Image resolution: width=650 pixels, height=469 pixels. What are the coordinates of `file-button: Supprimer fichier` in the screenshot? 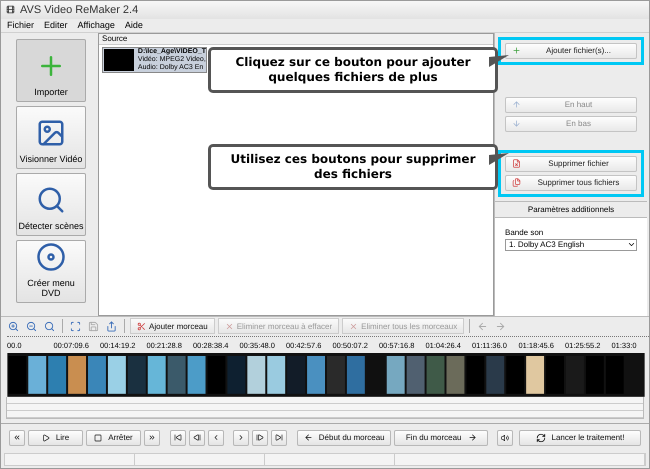 It's located at (571, 164).